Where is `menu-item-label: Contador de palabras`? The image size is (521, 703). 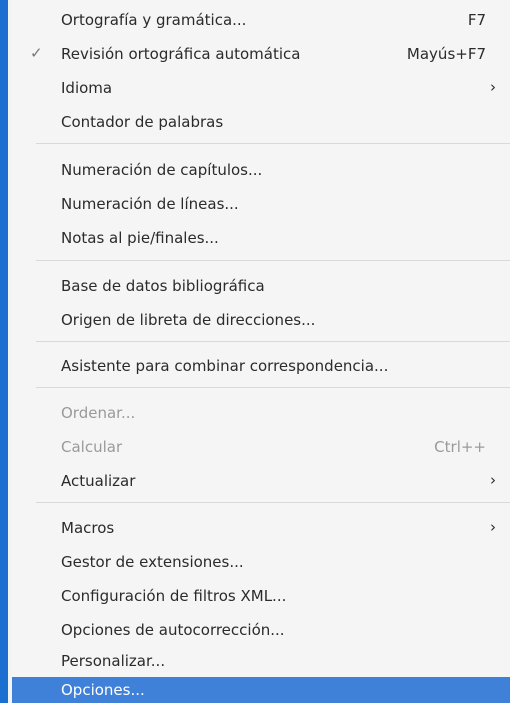 menu-item-label: Contador de palabras is located at coordinates (142, 122).